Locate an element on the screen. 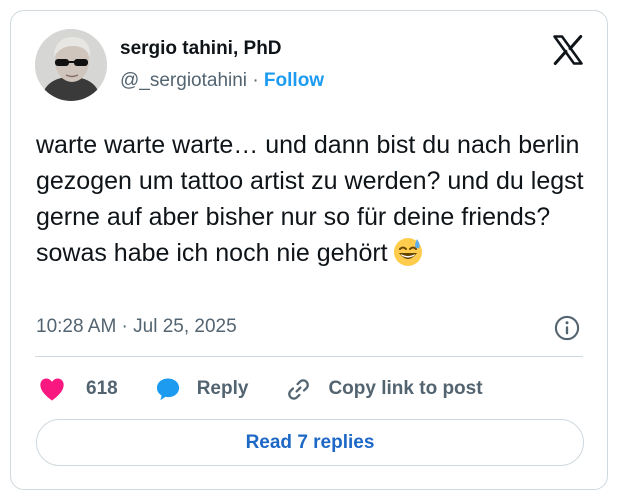  copy-link-button: Copy link to post is located at coordinates (384, 389).